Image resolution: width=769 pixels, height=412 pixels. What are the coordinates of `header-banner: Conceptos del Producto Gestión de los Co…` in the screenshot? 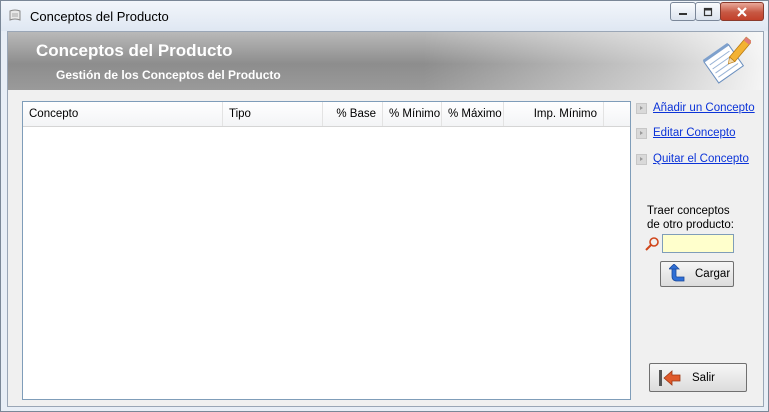 It's located at (385, 61).